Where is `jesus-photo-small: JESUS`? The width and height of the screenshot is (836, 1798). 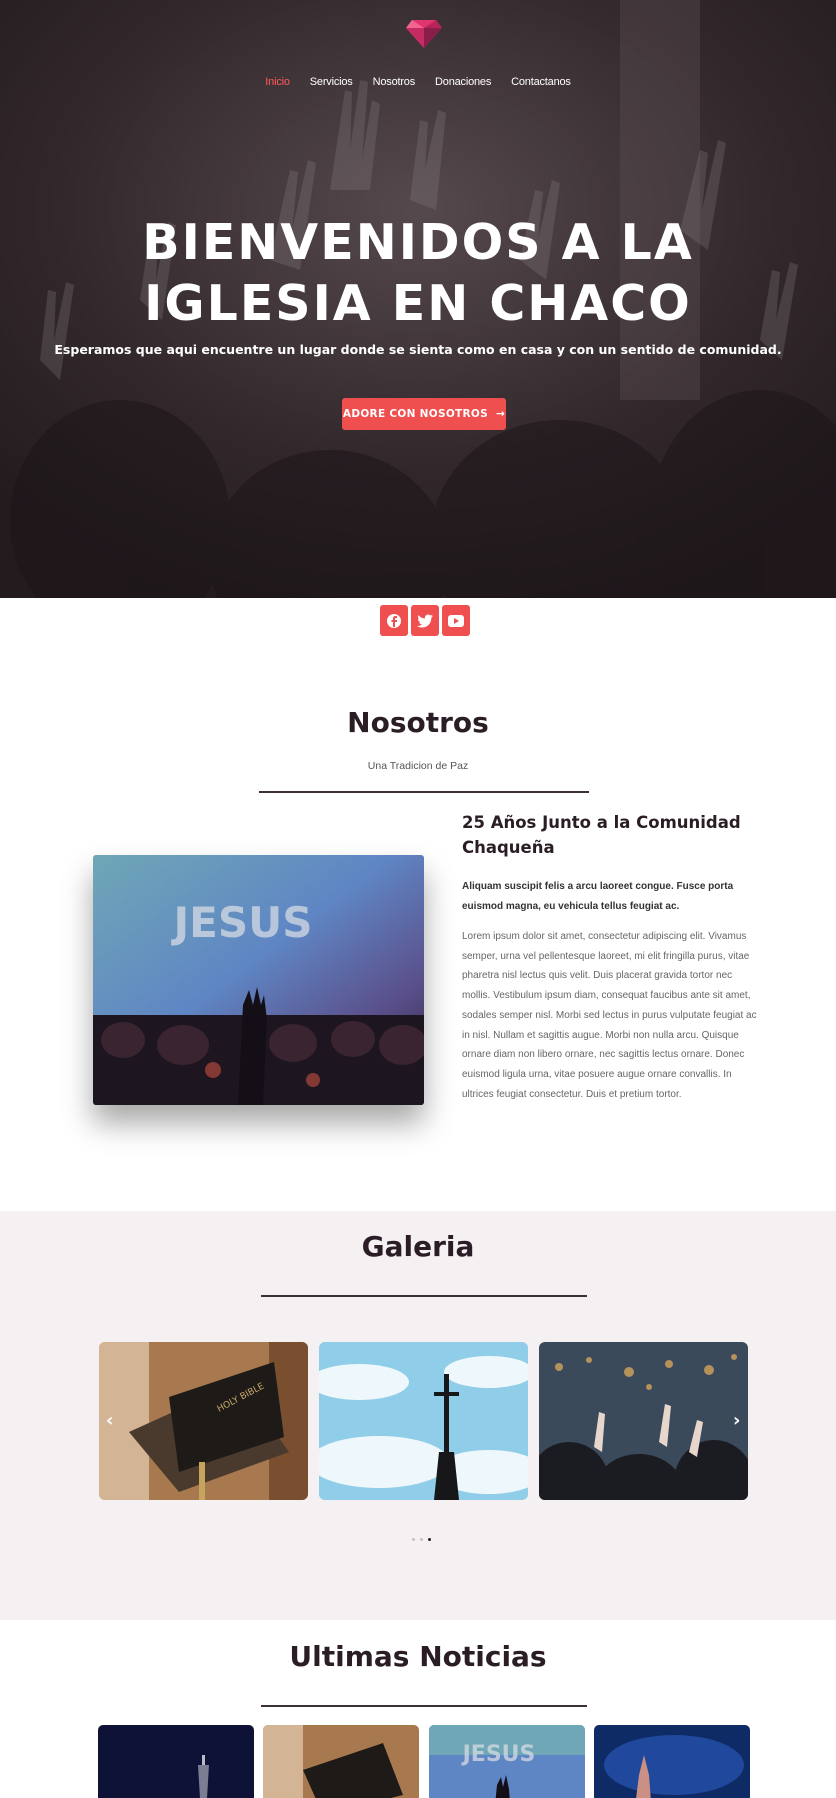 jesus-photo-small: JESUS is located at coordinates (507, 1761).